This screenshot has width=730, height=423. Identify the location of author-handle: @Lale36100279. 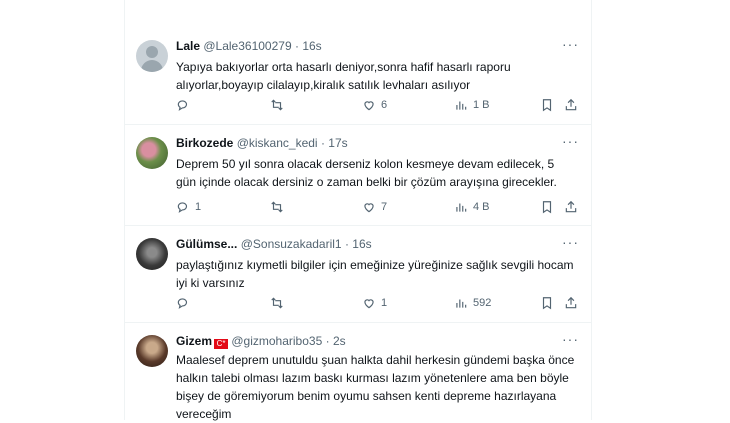
(247, 46).